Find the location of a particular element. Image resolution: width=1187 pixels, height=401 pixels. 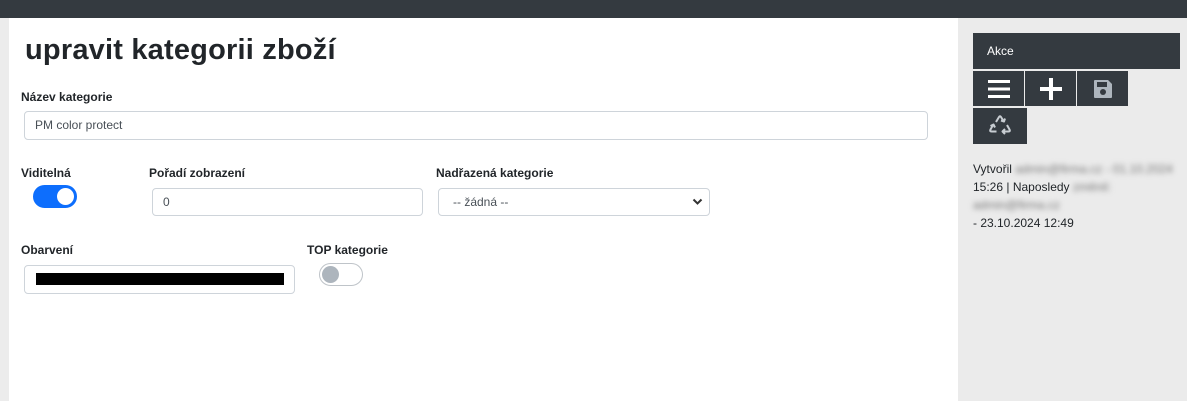

left-strip is located at coordinates (4, 209).